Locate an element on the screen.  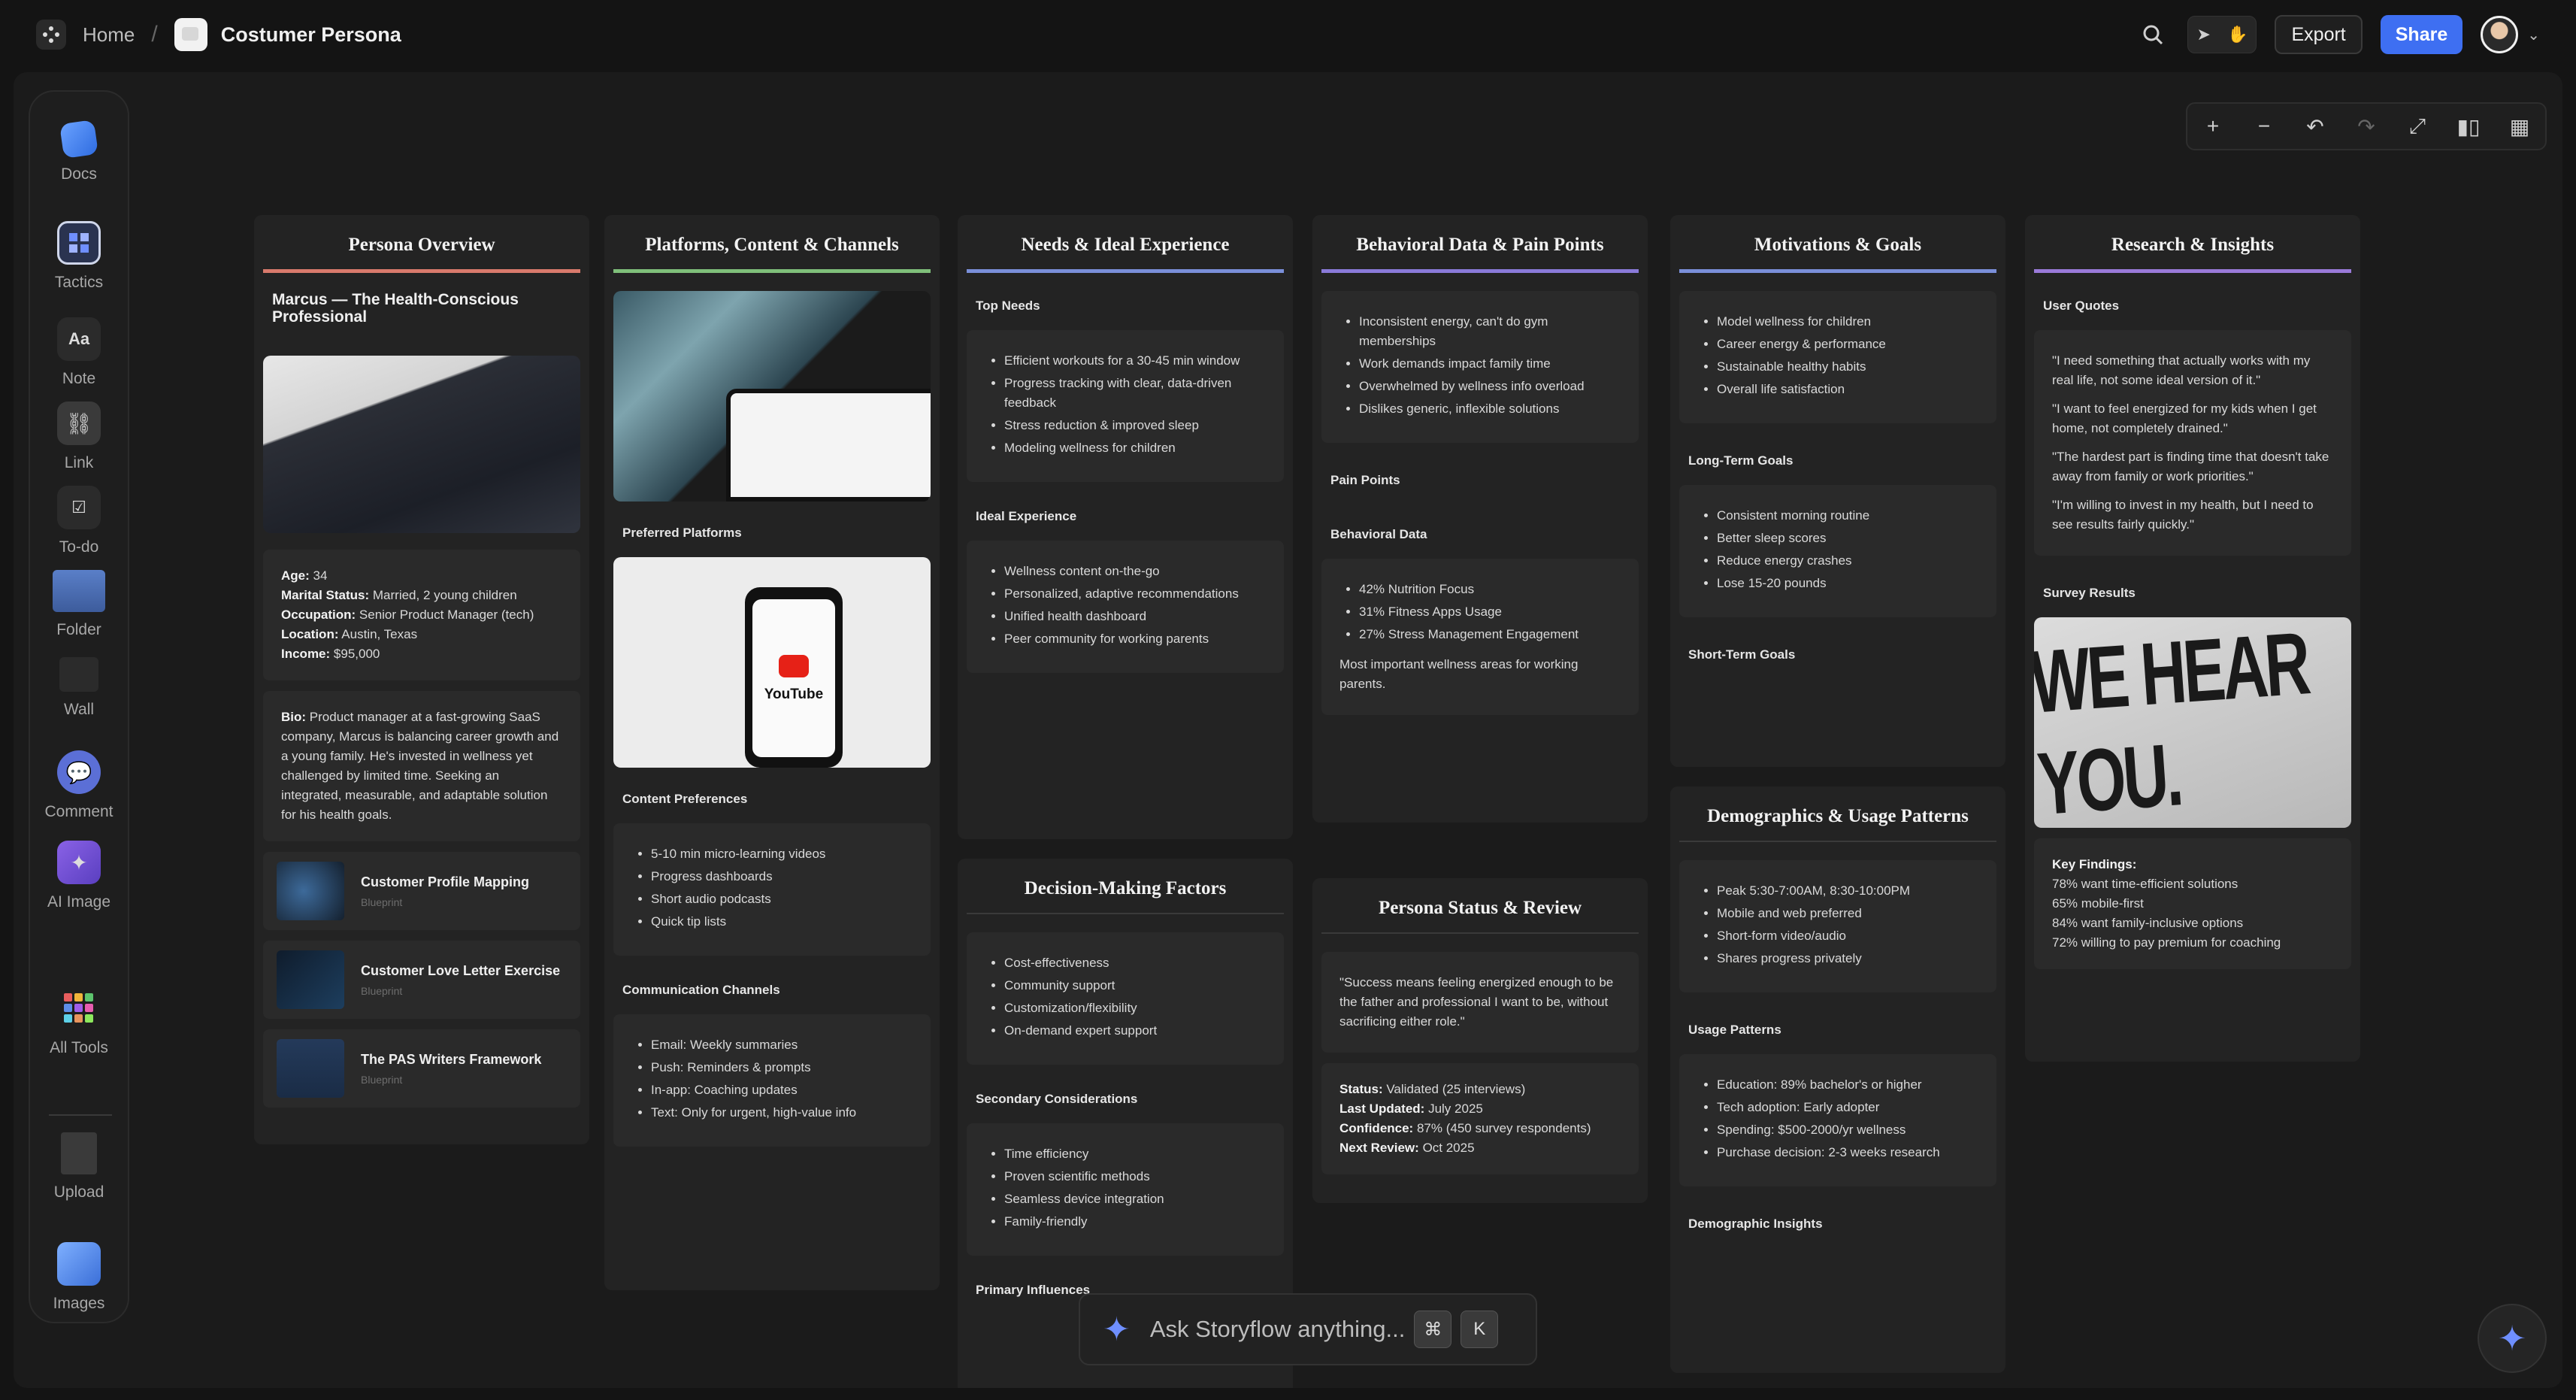
chevron-down-icon: ⌄ is located at coordinates (2533, 35).